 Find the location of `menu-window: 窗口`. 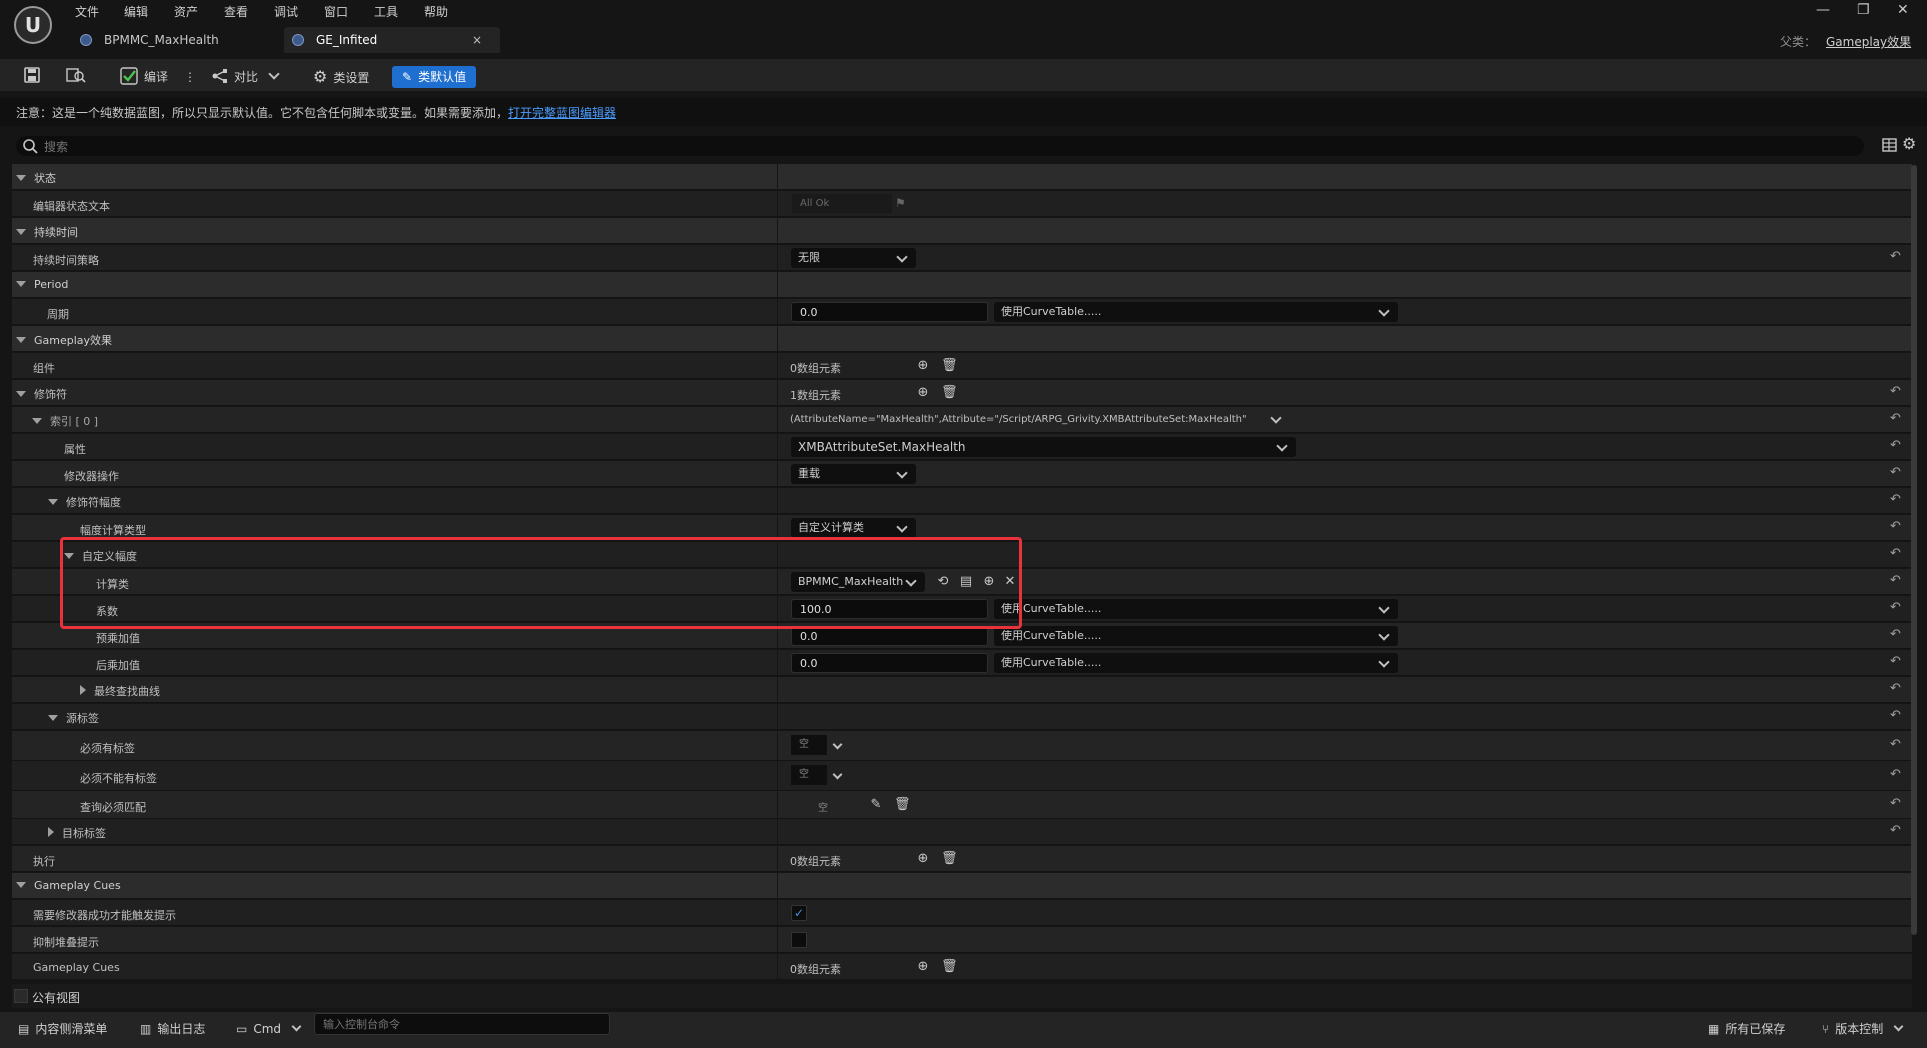

menu-window: 窗口 is located at coordinates (336, 11).